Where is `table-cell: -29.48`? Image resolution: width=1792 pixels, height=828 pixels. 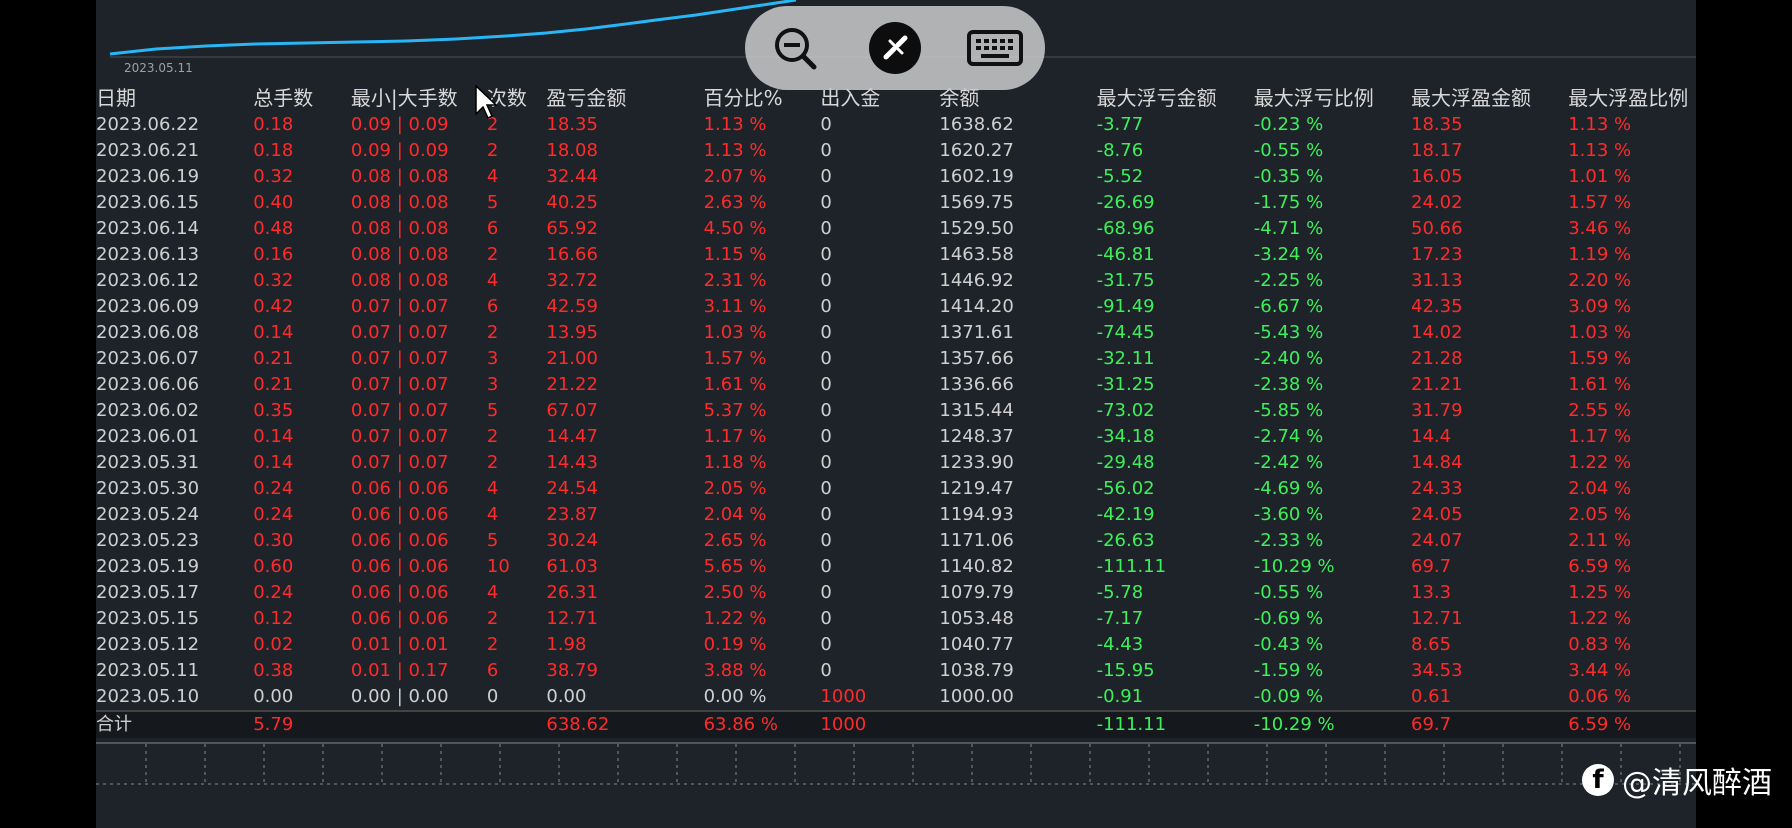
table-cell: -29.48 is located at coordinates (1125, 462).